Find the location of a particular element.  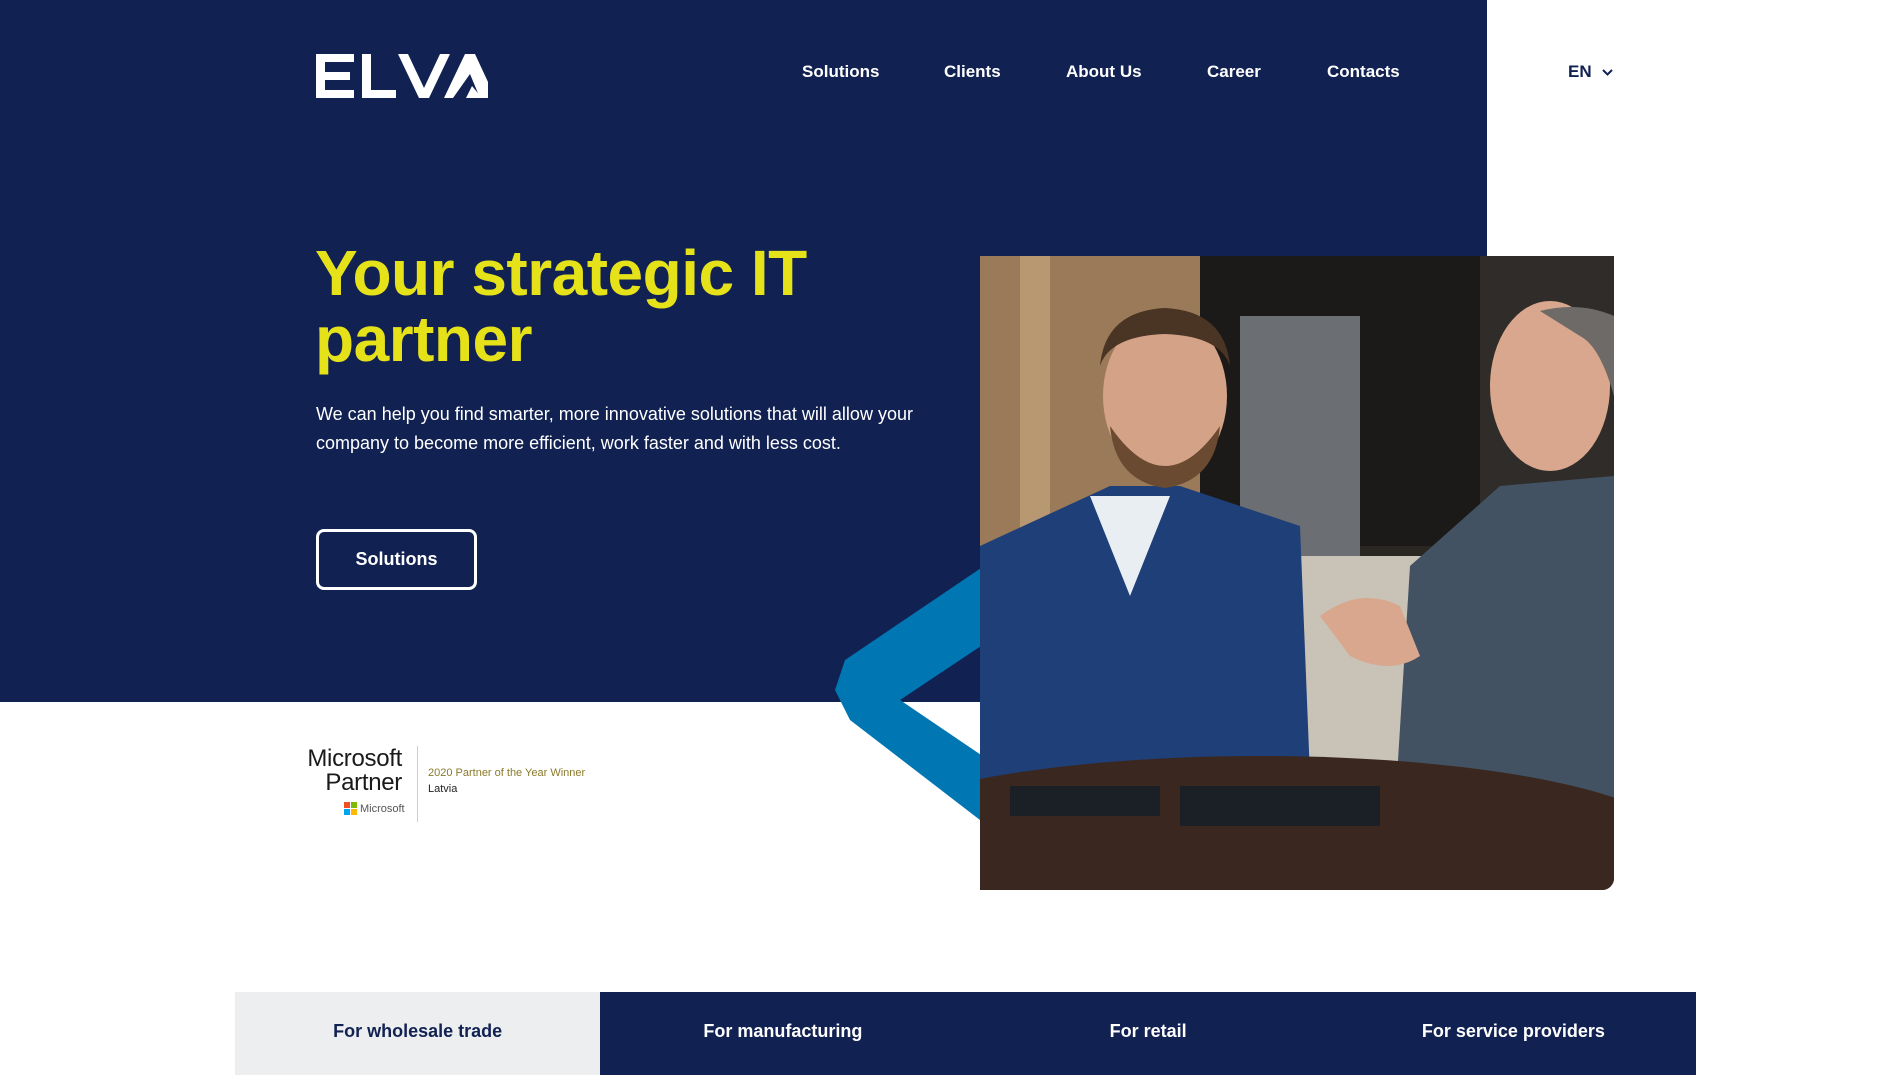

elva-logo is located at coordinates (402, 76).